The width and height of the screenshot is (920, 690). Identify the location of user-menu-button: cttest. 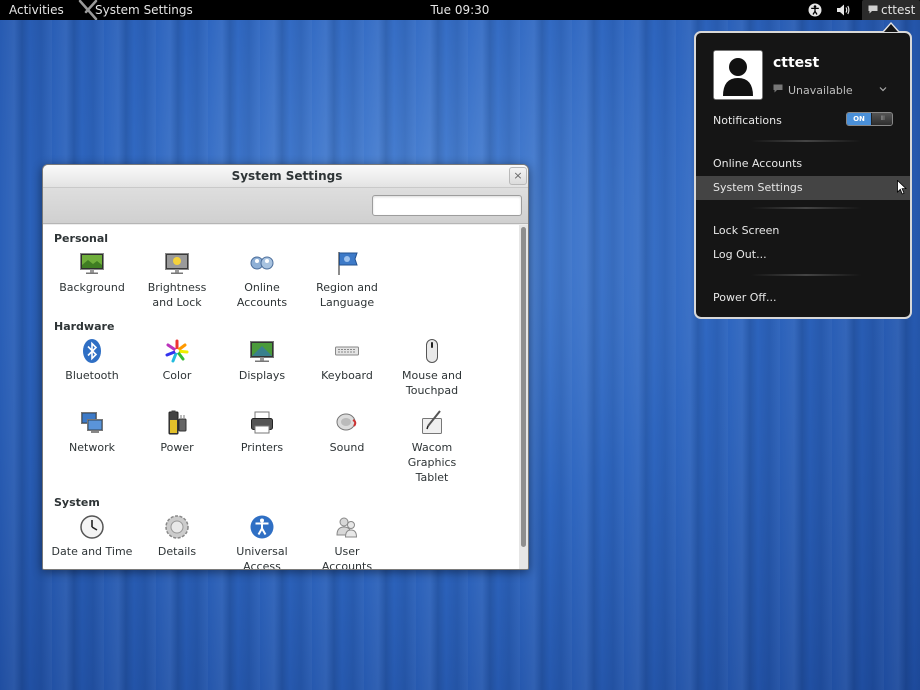
(891, 10).